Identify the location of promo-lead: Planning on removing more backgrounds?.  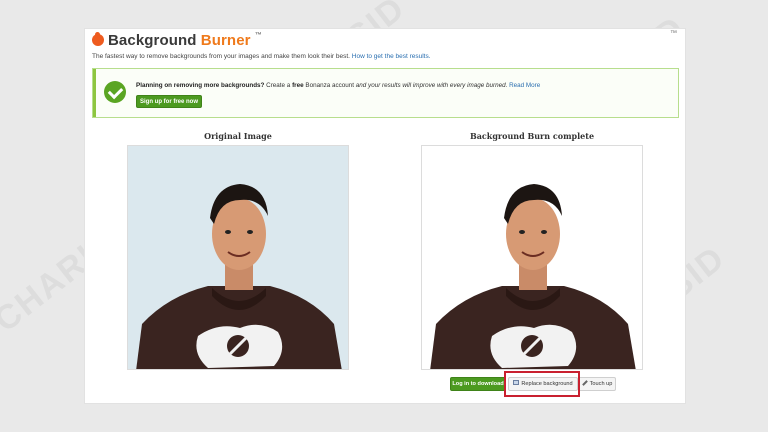
(200, 85).